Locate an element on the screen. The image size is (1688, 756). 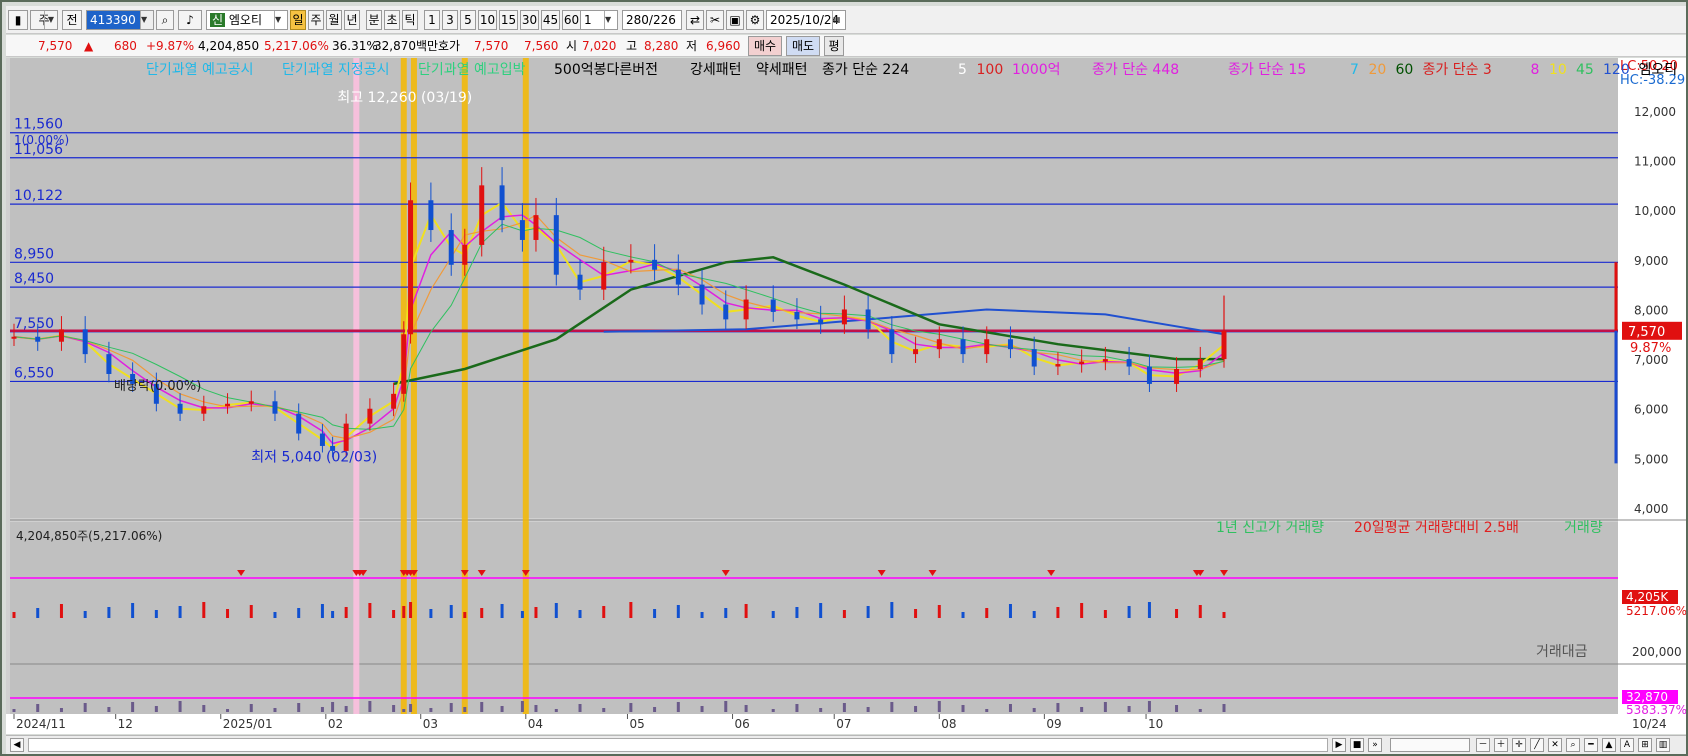
legend-item: 45 is located at coordinates (1585, 70).